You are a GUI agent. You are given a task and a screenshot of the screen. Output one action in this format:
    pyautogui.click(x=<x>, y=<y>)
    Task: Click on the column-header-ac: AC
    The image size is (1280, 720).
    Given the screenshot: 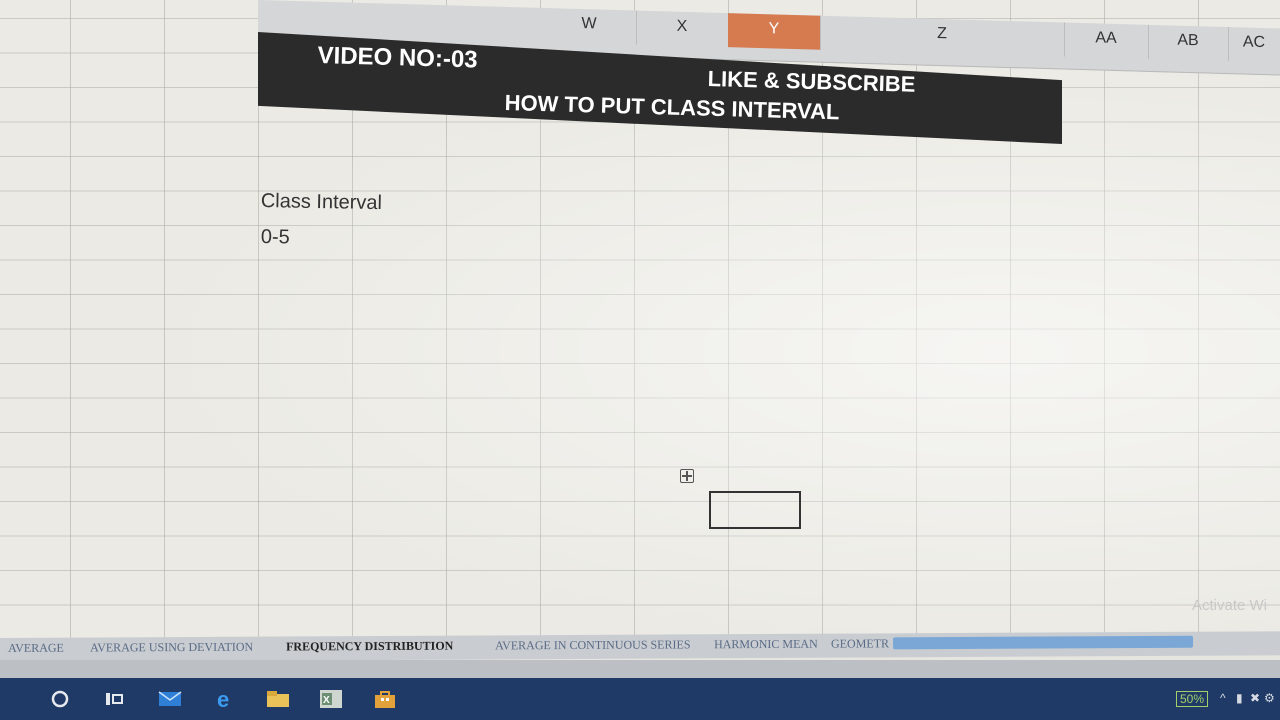 What is the action you would take?
    pyautogui.click(x=1254, y=45)
    